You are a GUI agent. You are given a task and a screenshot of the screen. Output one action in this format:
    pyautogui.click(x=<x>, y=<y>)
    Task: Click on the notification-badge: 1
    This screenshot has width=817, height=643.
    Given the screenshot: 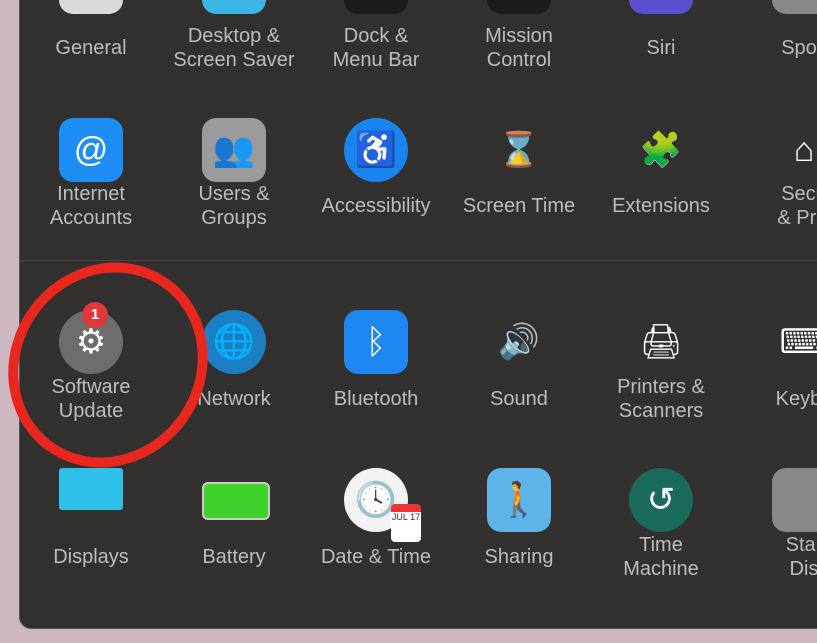 What is the action you would take?
    pyautogui.click(x=95, y=315)
    